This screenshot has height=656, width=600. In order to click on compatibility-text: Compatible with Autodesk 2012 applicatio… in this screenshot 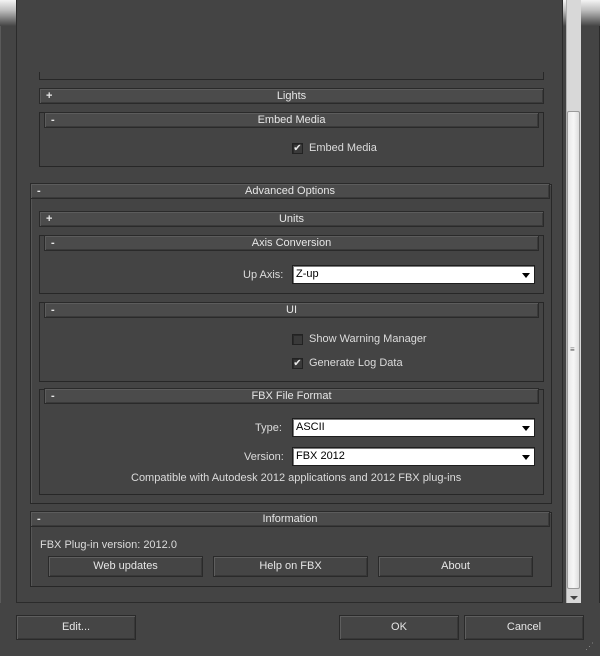, I will do `click(296, 478)`.